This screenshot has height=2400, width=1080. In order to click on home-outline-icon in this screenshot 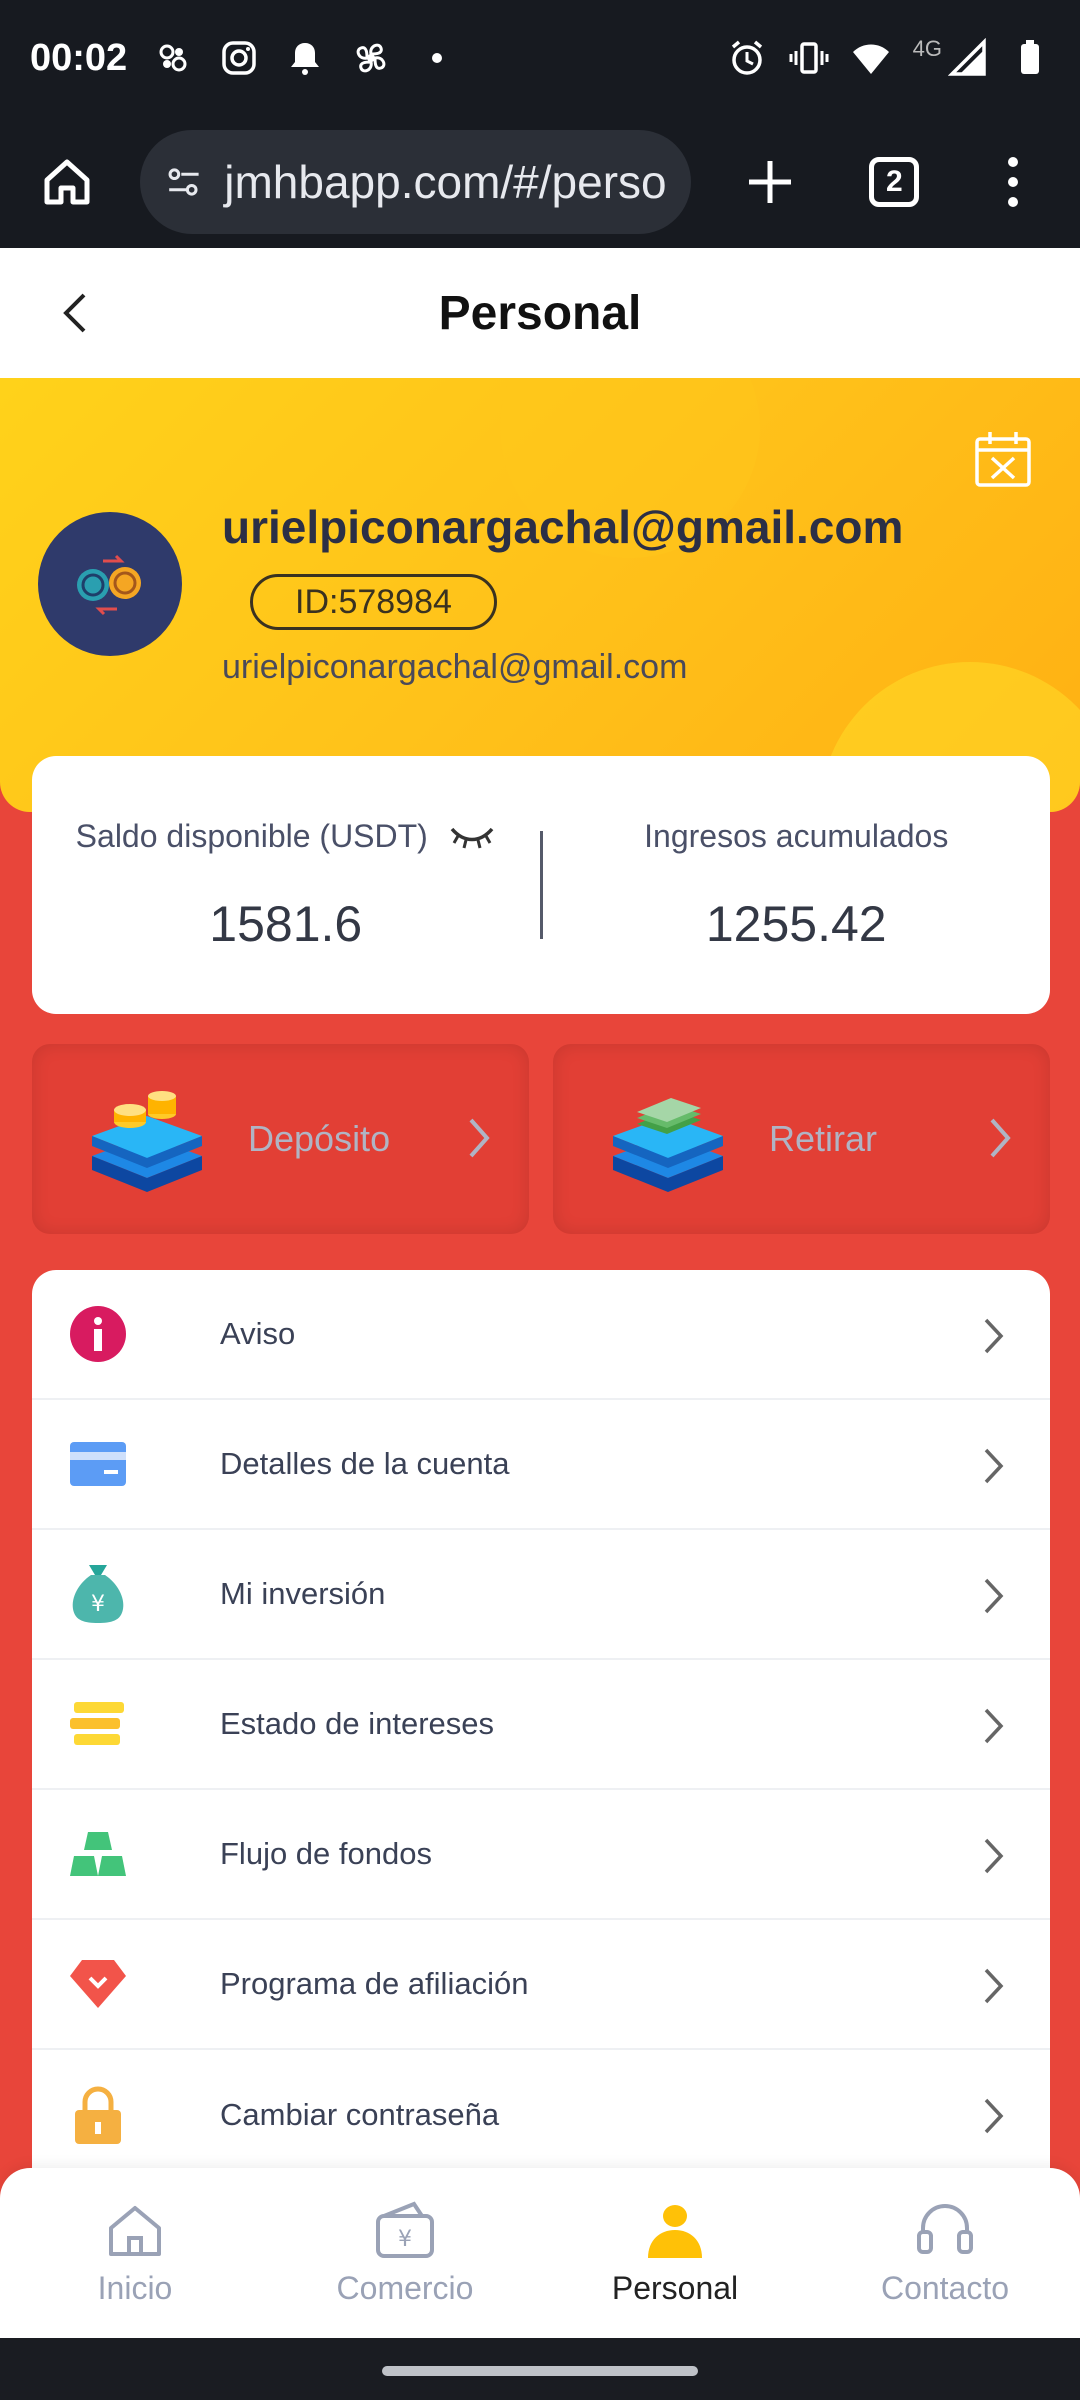, I will do `click(67, 182)`.